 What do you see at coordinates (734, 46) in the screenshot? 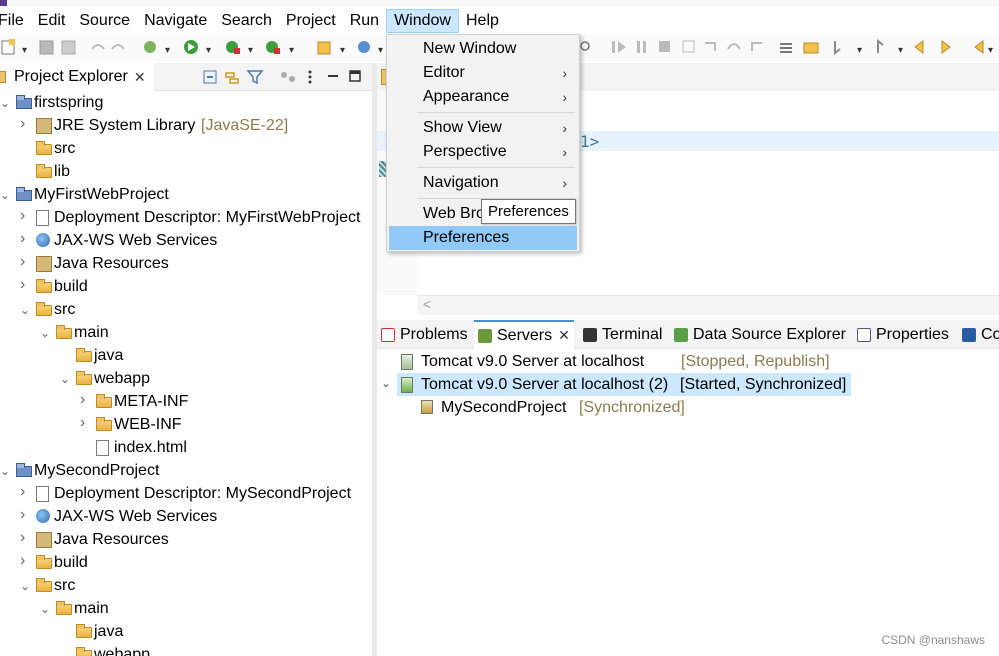
I see `step-over-icon` at bounding box center [734, 46].